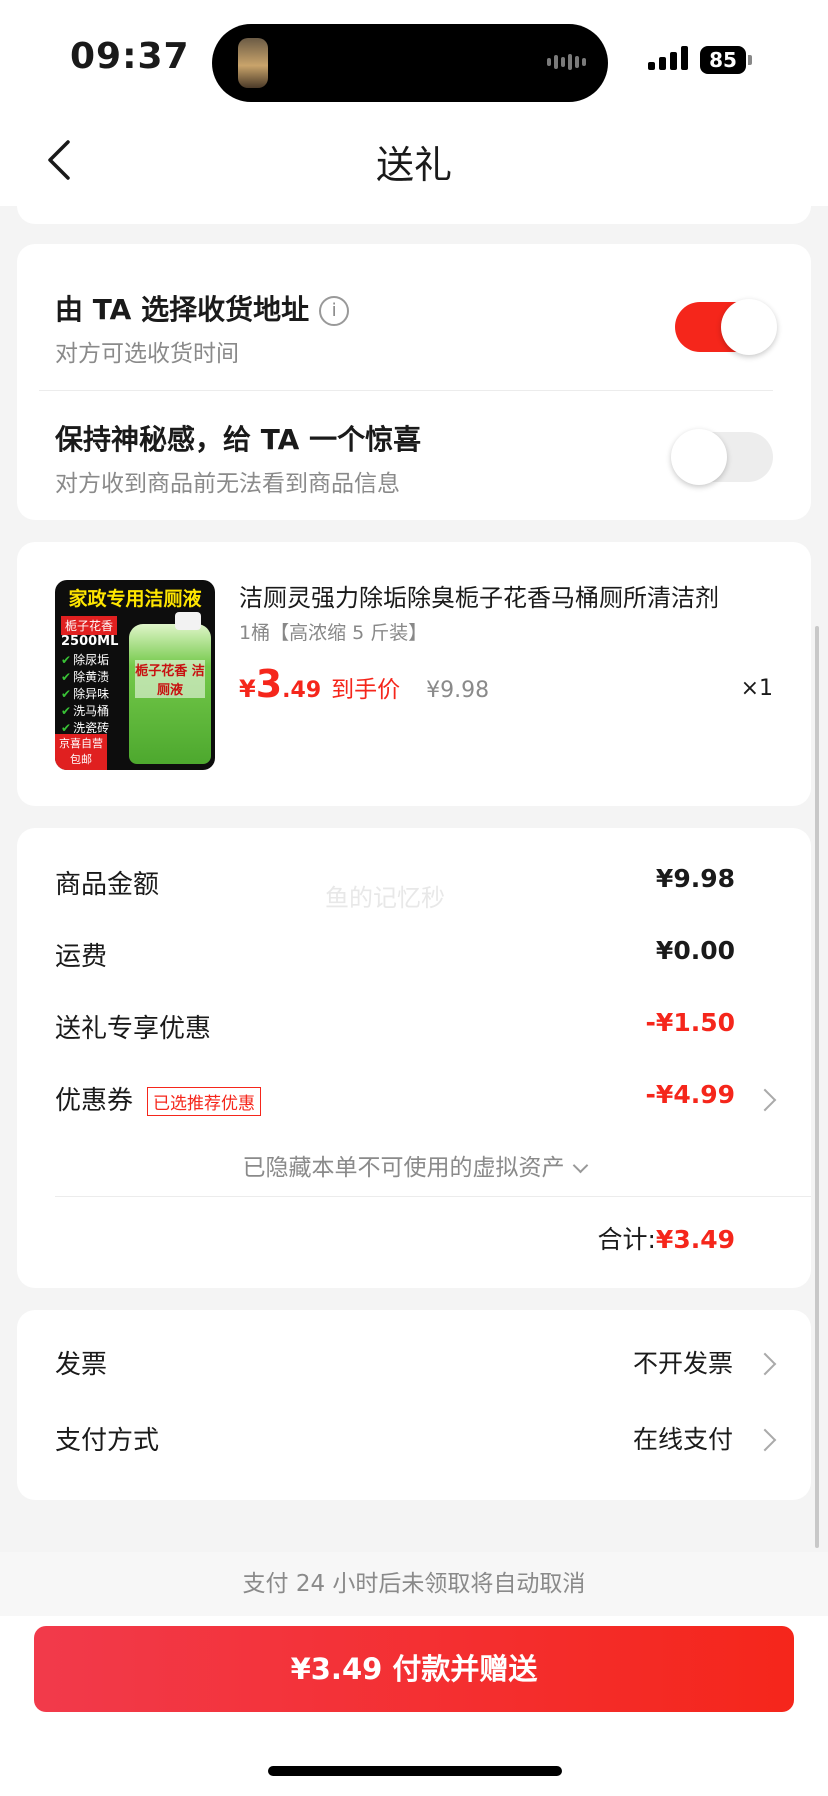  Describe the element at coordinates (695, 1239) in the screenshot. I see `total-amount: ¥3.49` at that location.